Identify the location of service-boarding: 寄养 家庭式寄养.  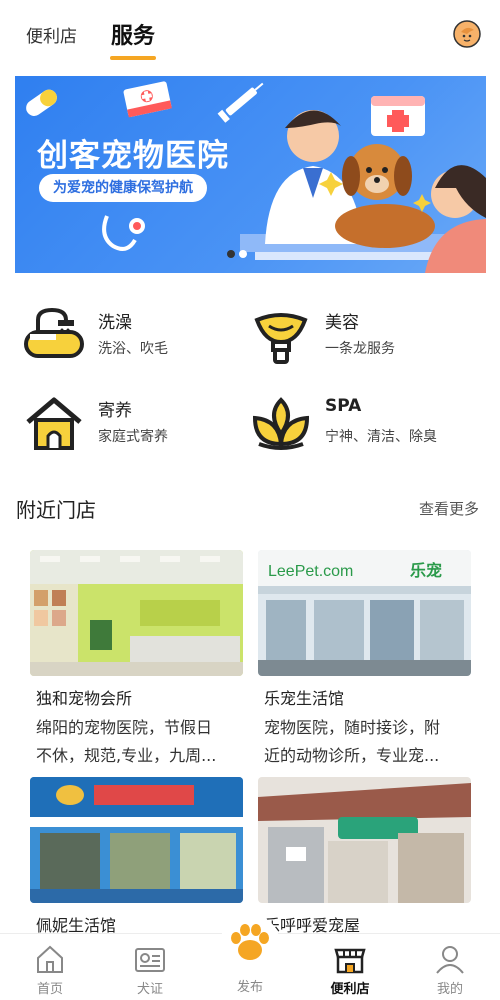
(139, 429).